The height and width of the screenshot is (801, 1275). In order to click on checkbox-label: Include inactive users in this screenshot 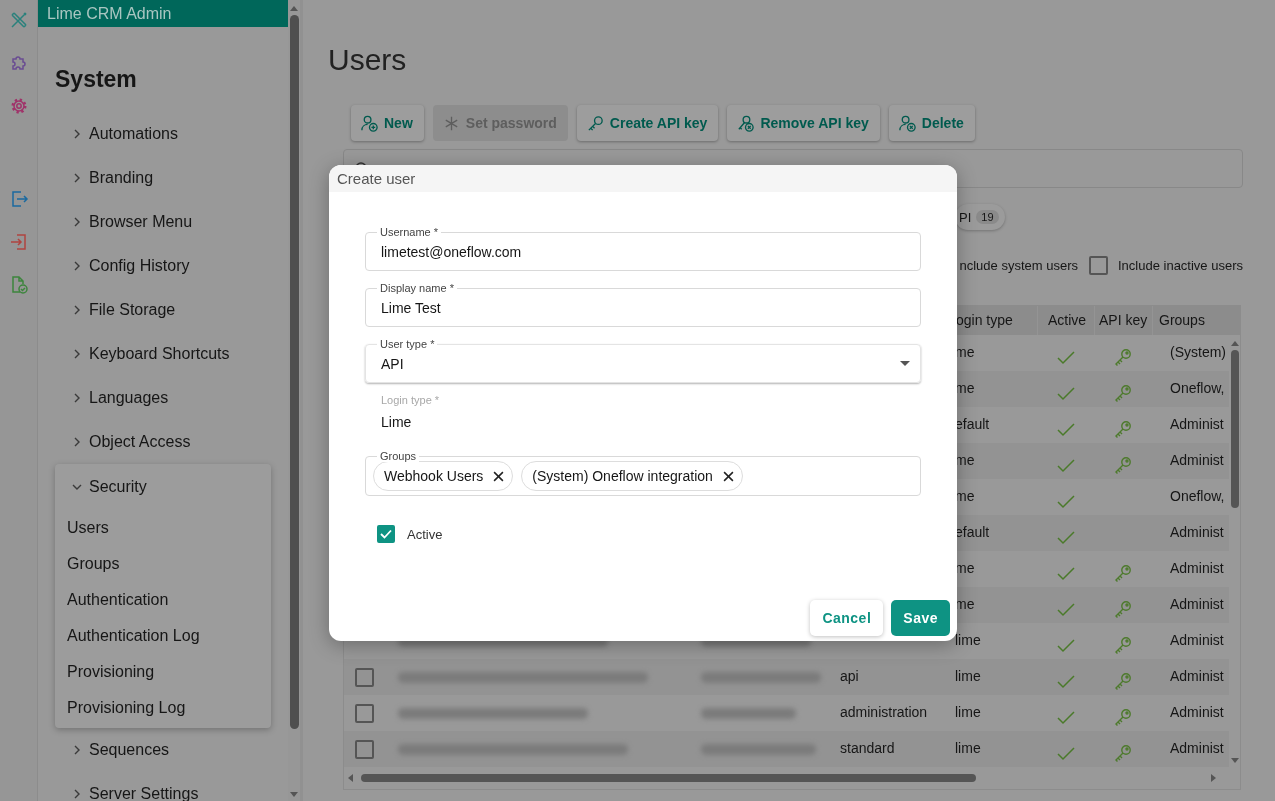, I will do `click(1180, 265)`.